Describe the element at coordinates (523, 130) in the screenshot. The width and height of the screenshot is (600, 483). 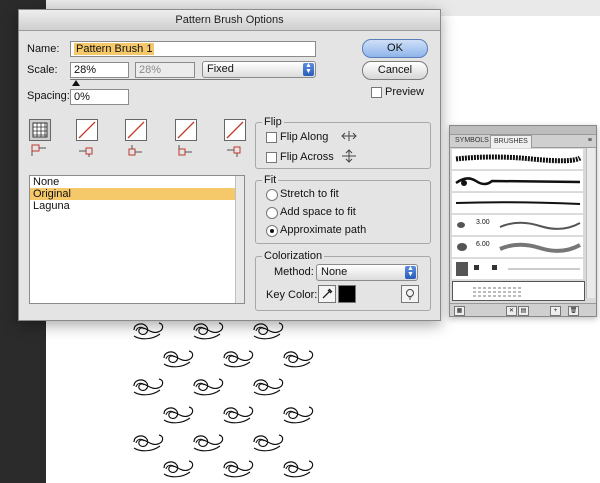
I see `panel-drag-bar` at that location.